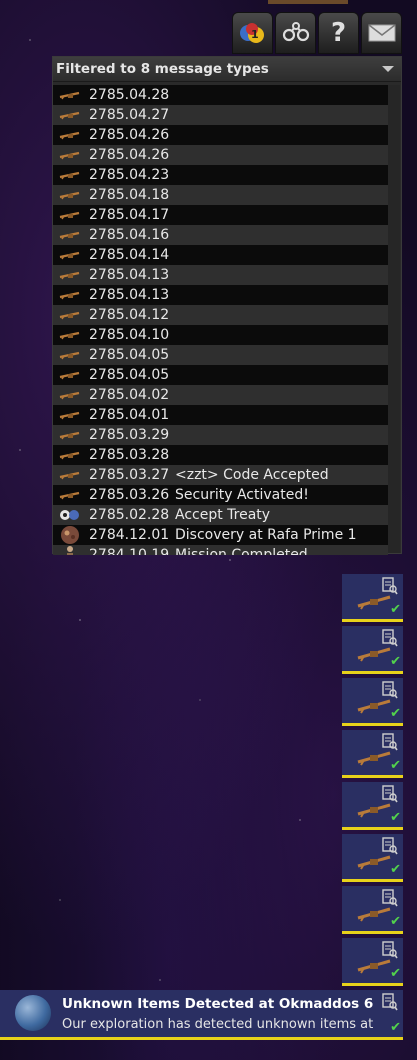  I want to click on notification-stack: ✔ ✔ ✔ ✔ ✔ ✔ ✔ ✔, so click(372, 782).